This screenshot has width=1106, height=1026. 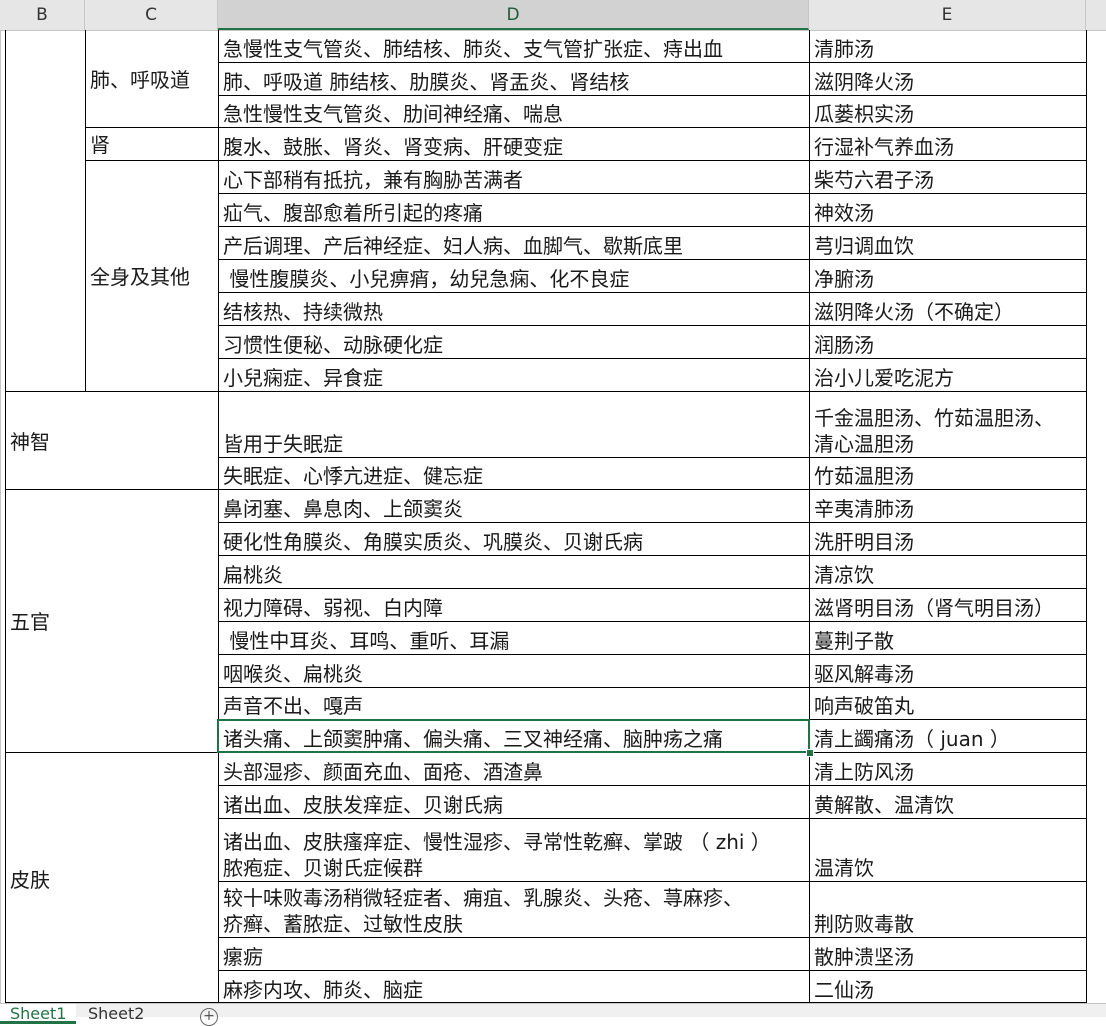 I want to click on cell-d-symptoms: 肺、呼吸道 肺结核、肋膜炎、肾盂炎、肾结核, so click(x=514, y=78).